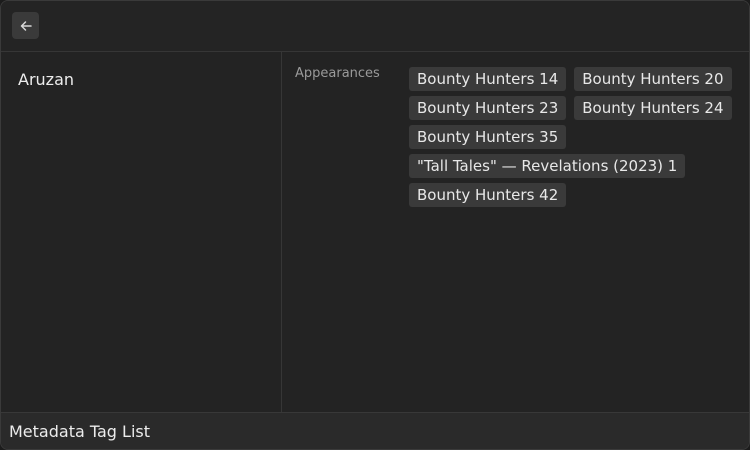  What do you see at coordinates (46, 79) in the screenshot?
I see `selected-item-name: Aruzan` at bounding box center [46, 79].